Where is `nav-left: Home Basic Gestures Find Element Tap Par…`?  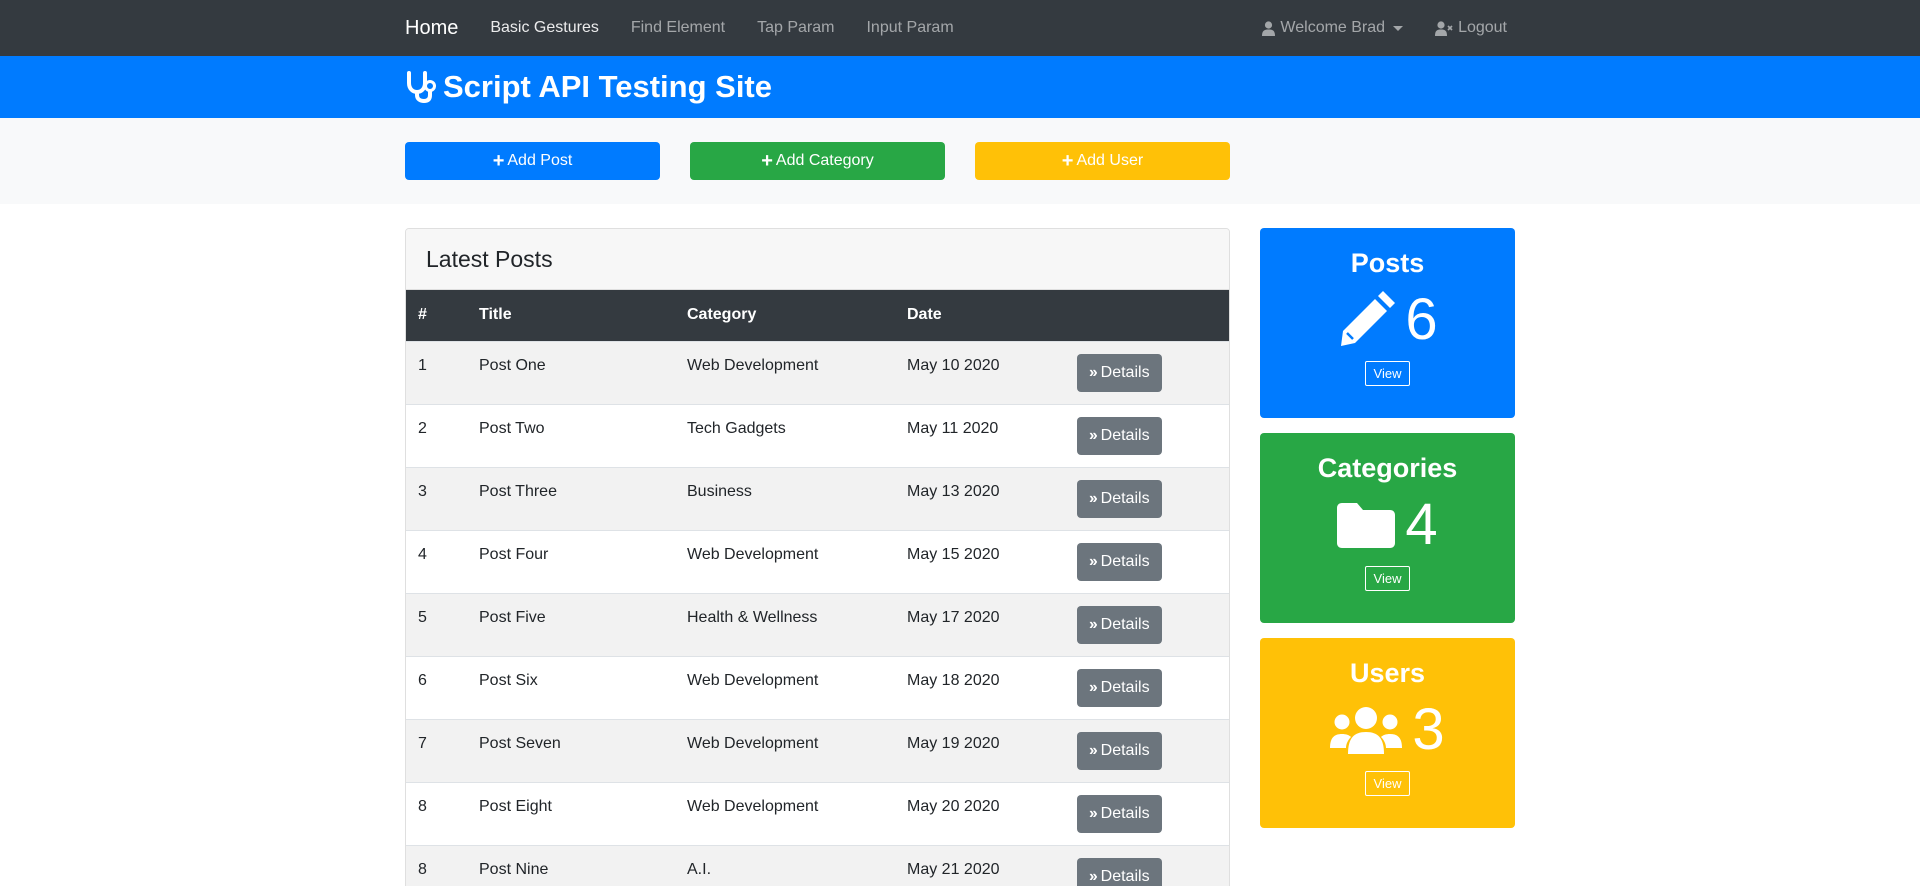 nav-left: Home Basic Gestures Find Element Tap Par… is located at coordinates (695, 28).